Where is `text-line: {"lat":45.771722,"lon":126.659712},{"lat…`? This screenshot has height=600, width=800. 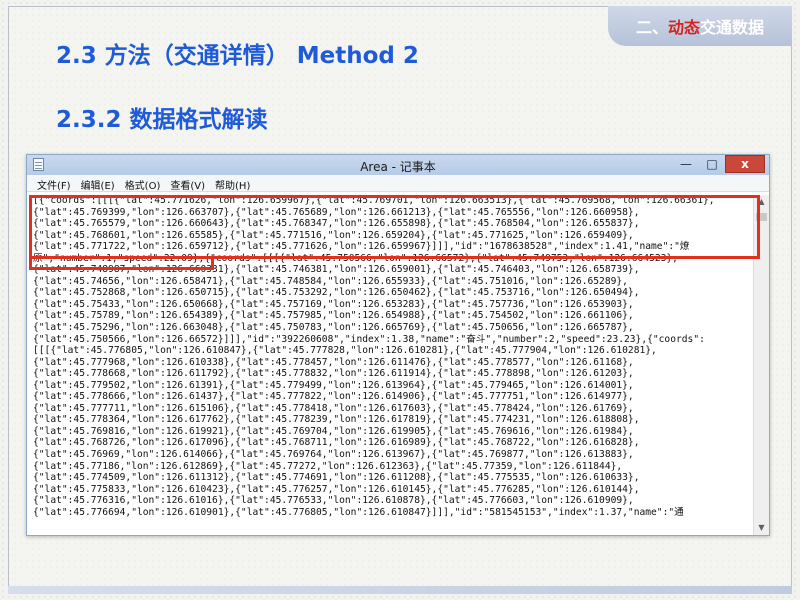 text-line: {"lat":45.771722,"lon":126.659712},{"lat… is located at coordinates (361, 247).